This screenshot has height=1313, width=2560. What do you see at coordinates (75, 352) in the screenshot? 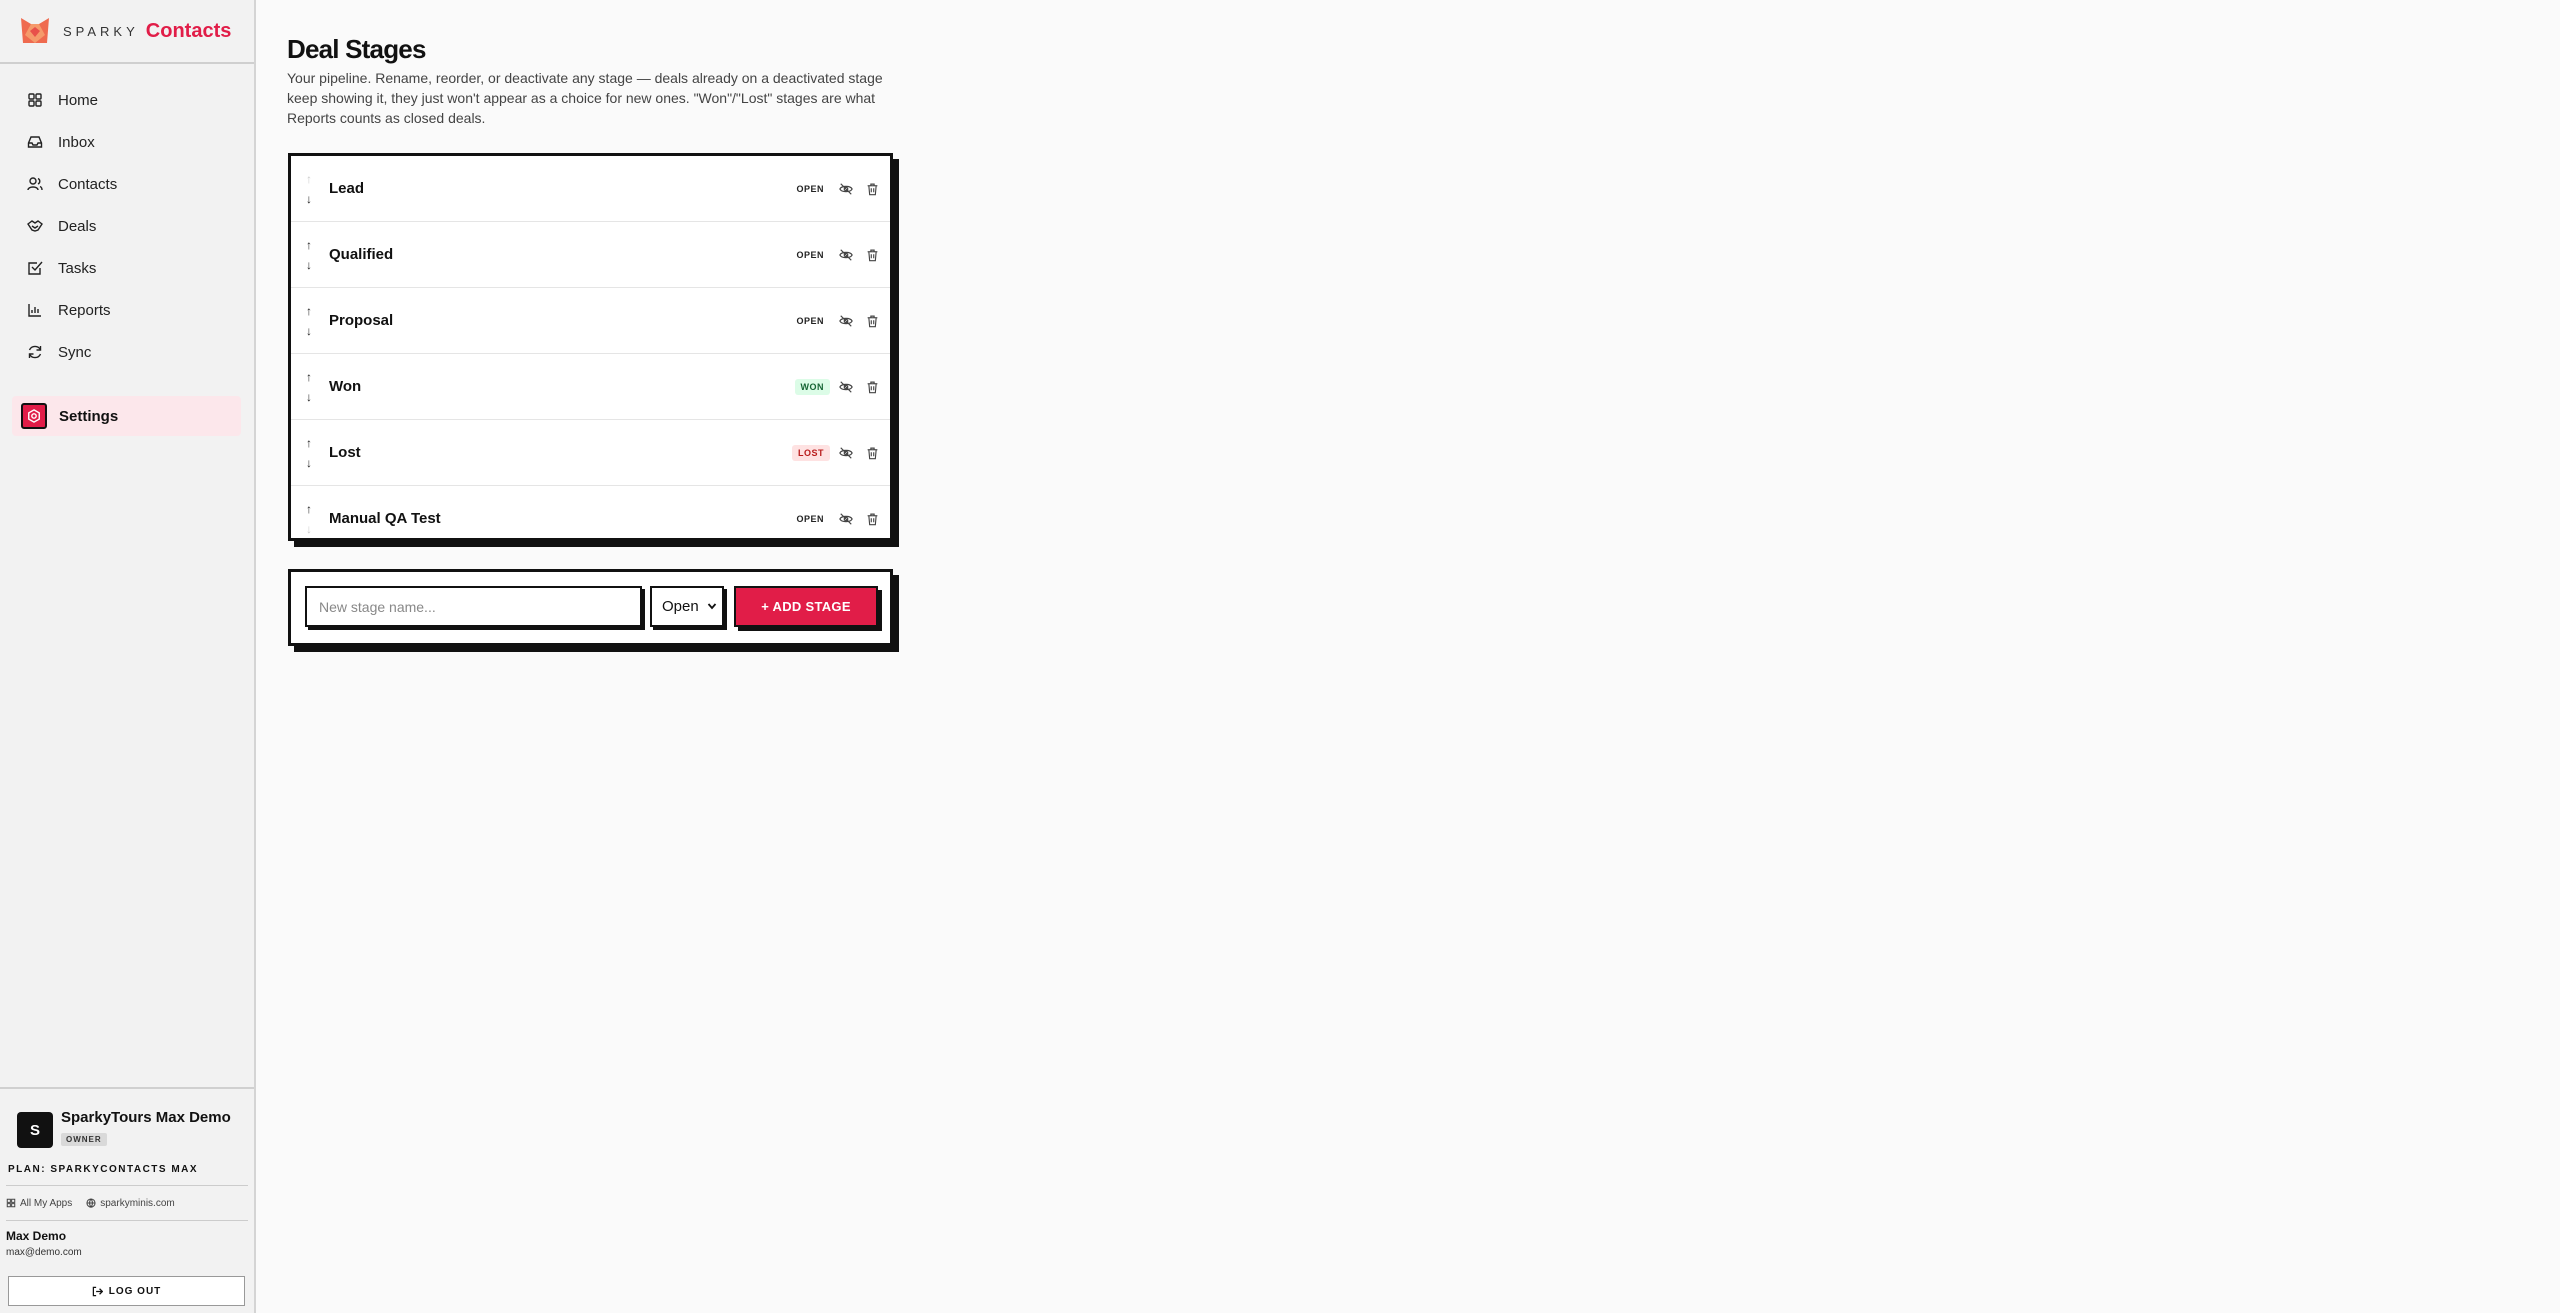
I see `sidebar-item-label: Sync` at bounding box center [75, 352].